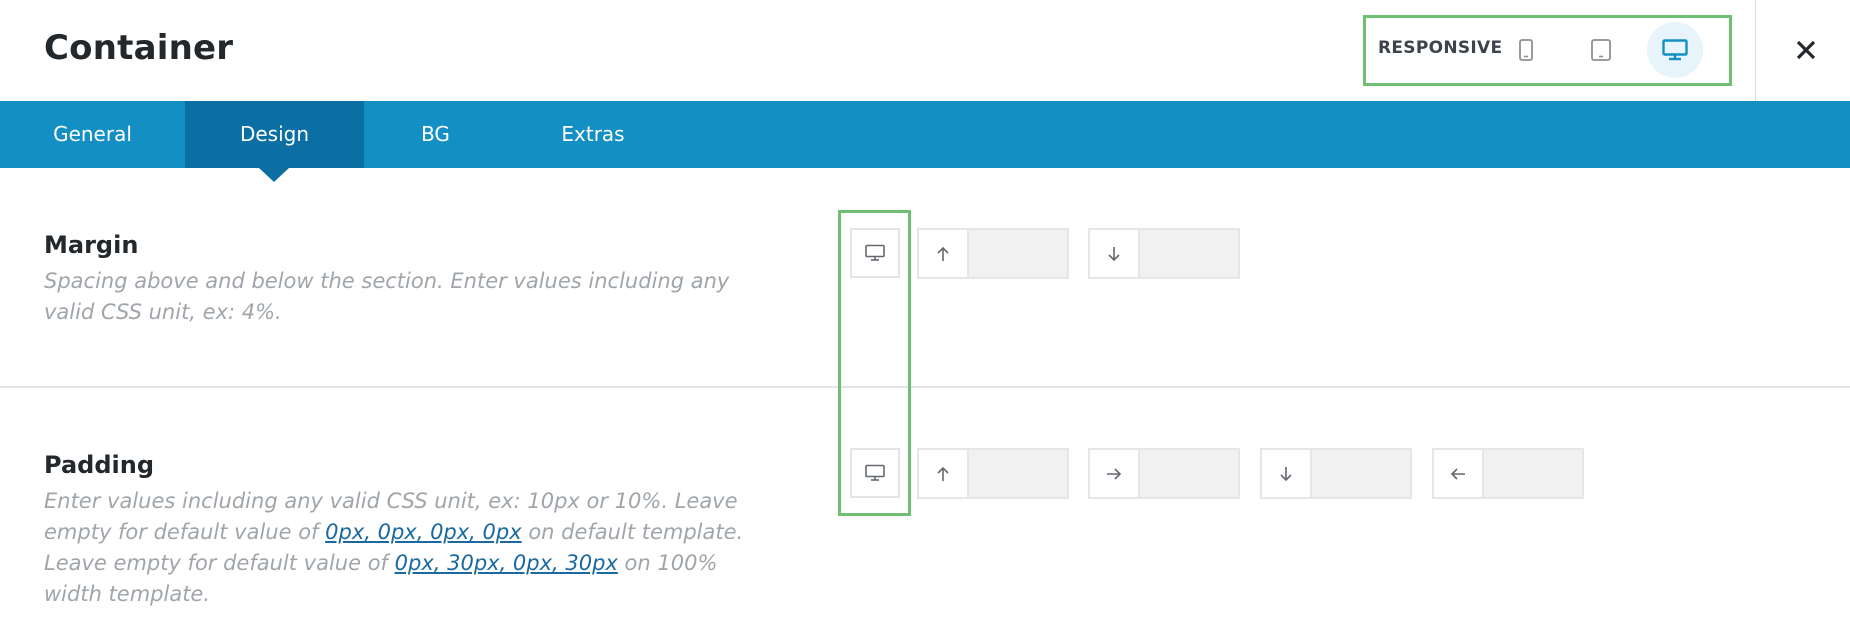 The width and height of the screenshot is (1850, 627). What do you see at coordinates (1189, 473) in the screenshot?
I see `padding-right-input` at bounding box center [1189, 473].